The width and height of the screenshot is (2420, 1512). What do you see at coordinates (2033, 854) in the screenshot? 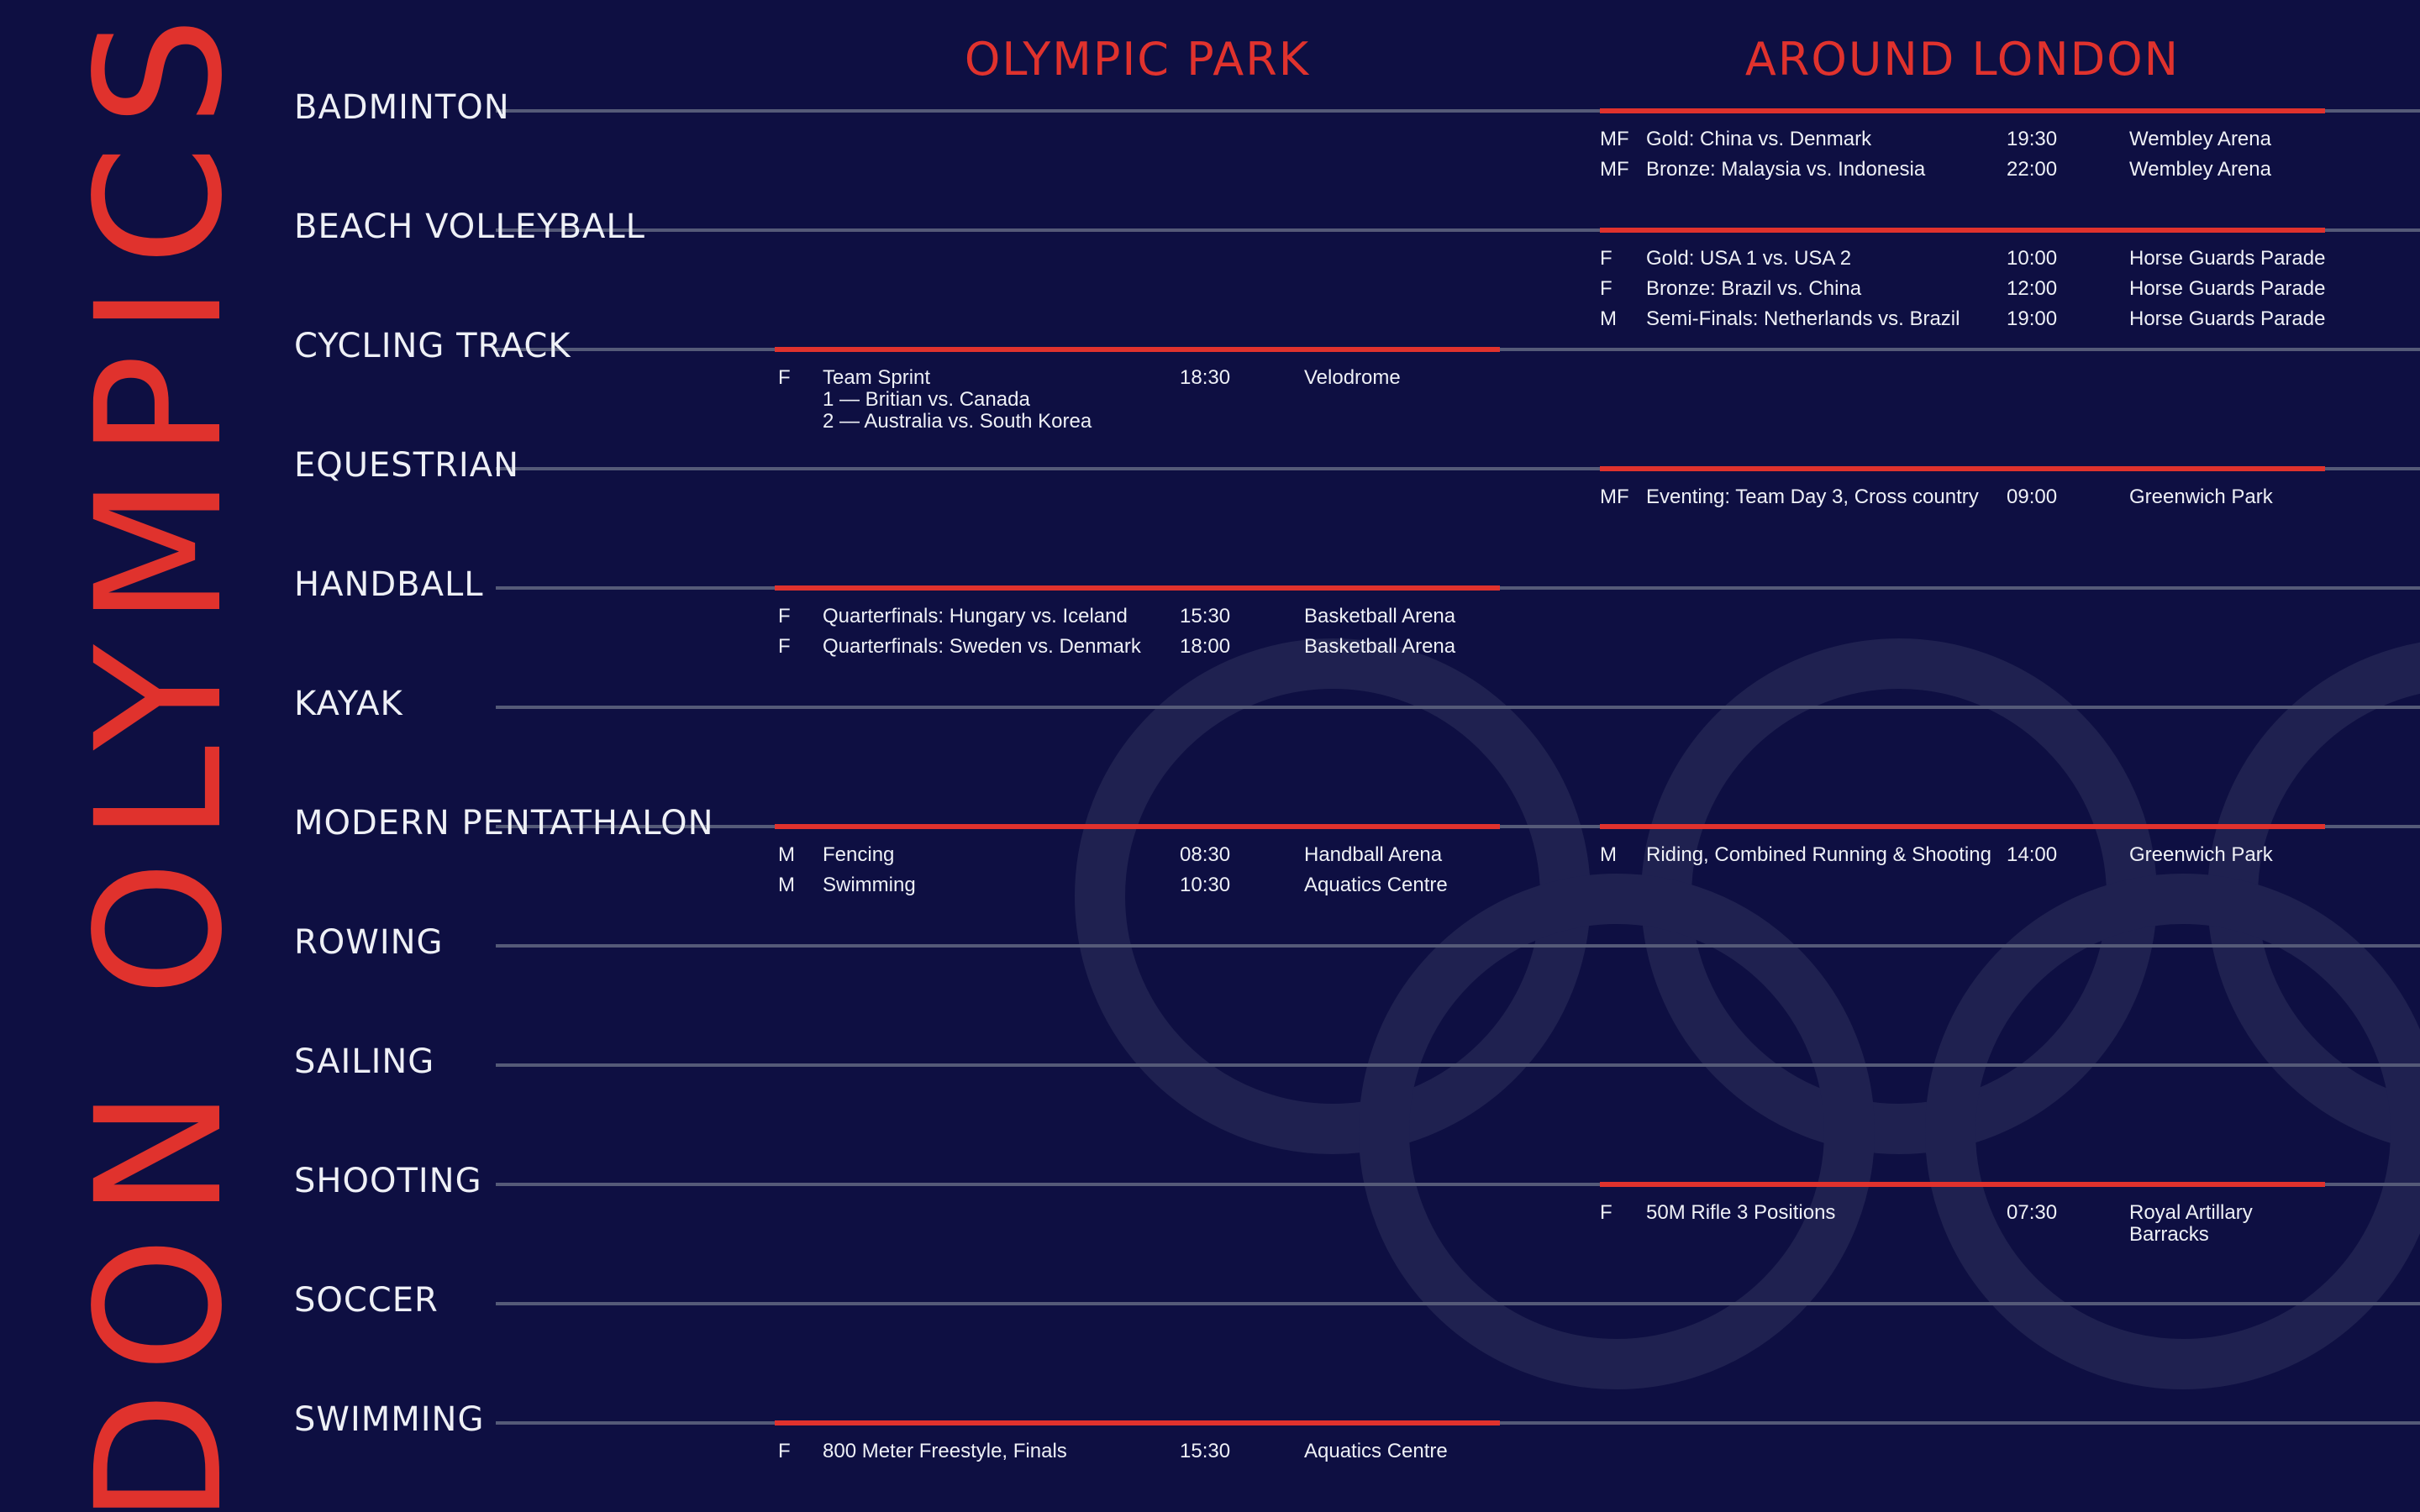
I see `event-time: 14:00` at bounding box center [2033, 854].